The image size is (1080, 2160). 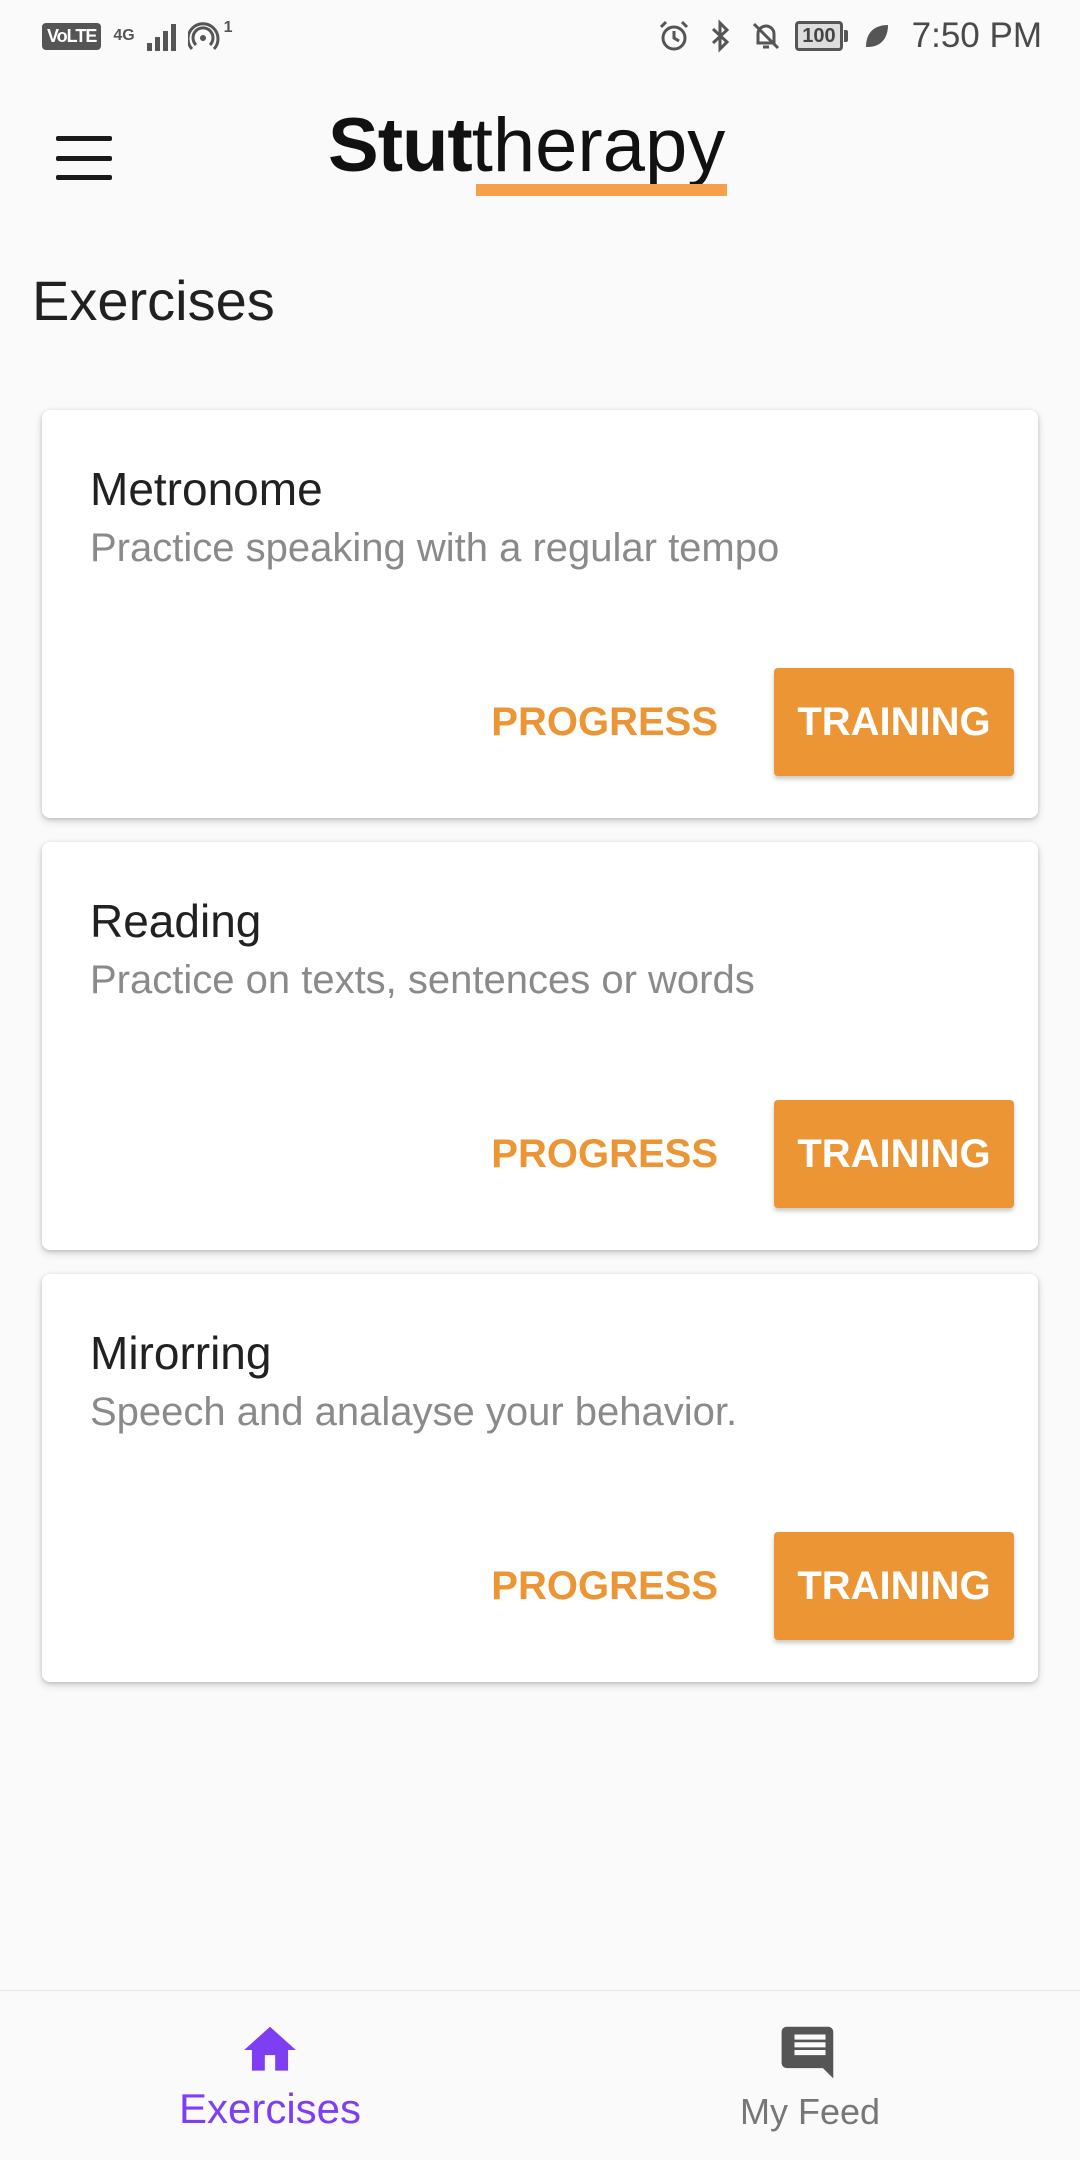 I want to click on page-title: Exercises, so click(x=153, y=300).